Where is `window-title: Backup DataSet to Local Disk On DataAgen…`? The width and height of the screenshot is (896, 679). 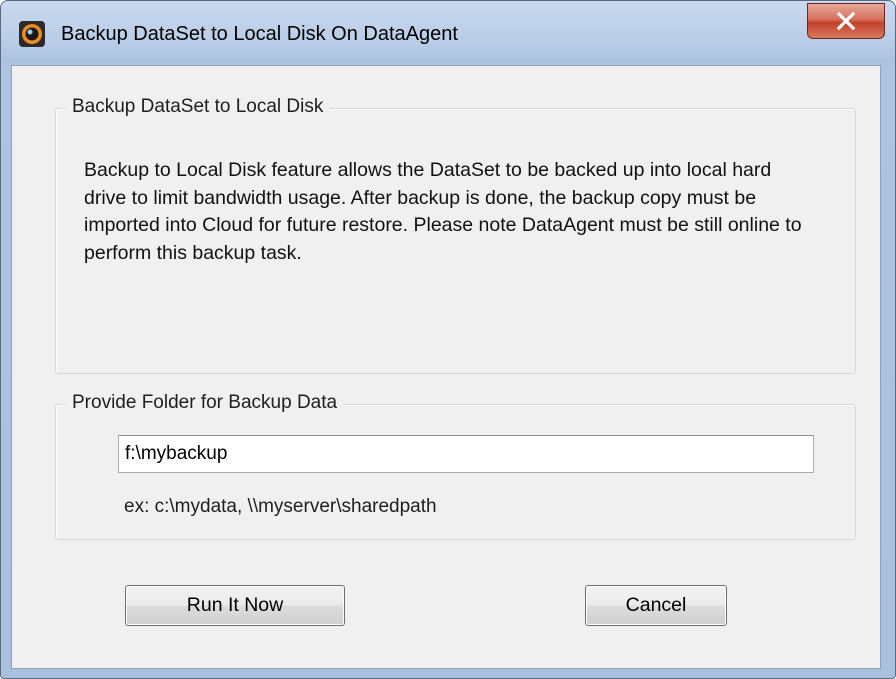 window-title: Backup DataSet to Local Disk On DataAgen… is located at coordinates (259, 34).